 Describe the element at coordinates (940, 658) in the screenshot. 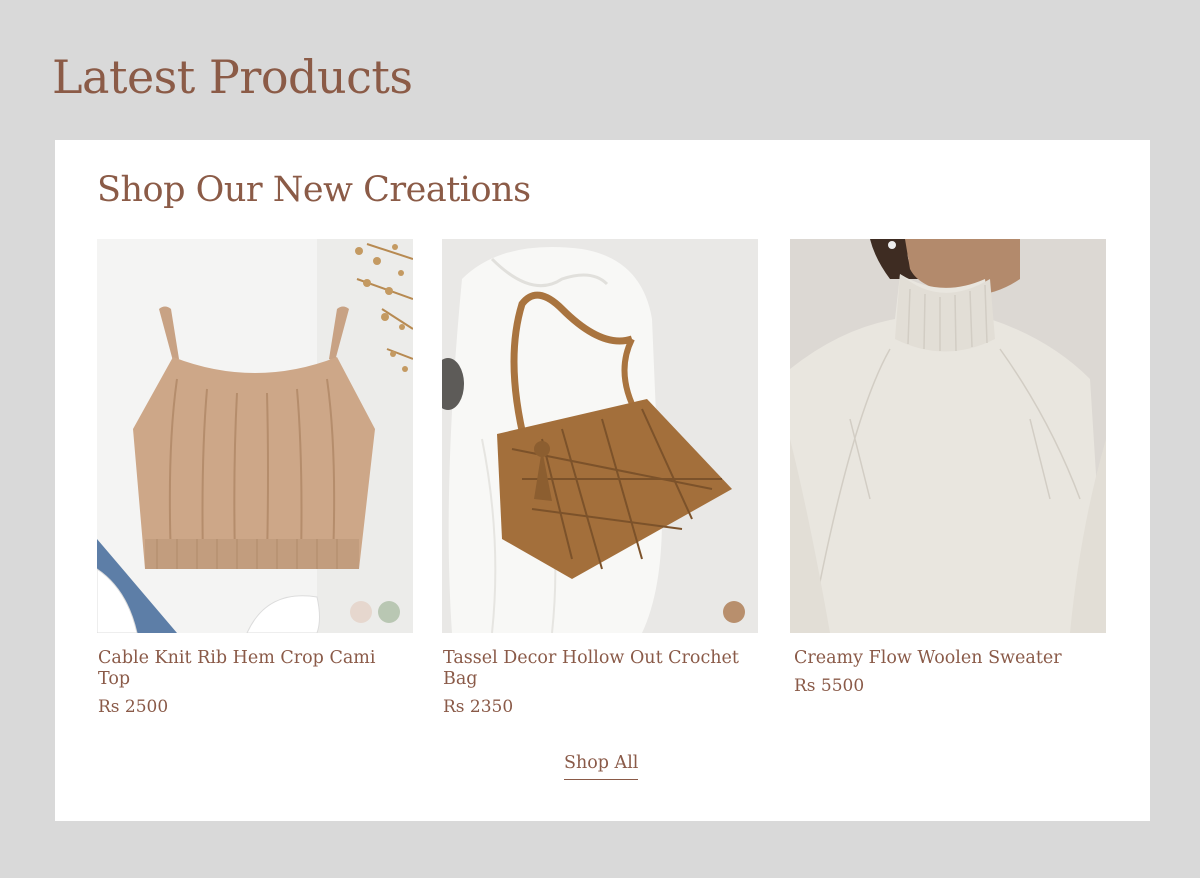

I see `product-name: Creamy Flow Woolen Sweater` at that location.